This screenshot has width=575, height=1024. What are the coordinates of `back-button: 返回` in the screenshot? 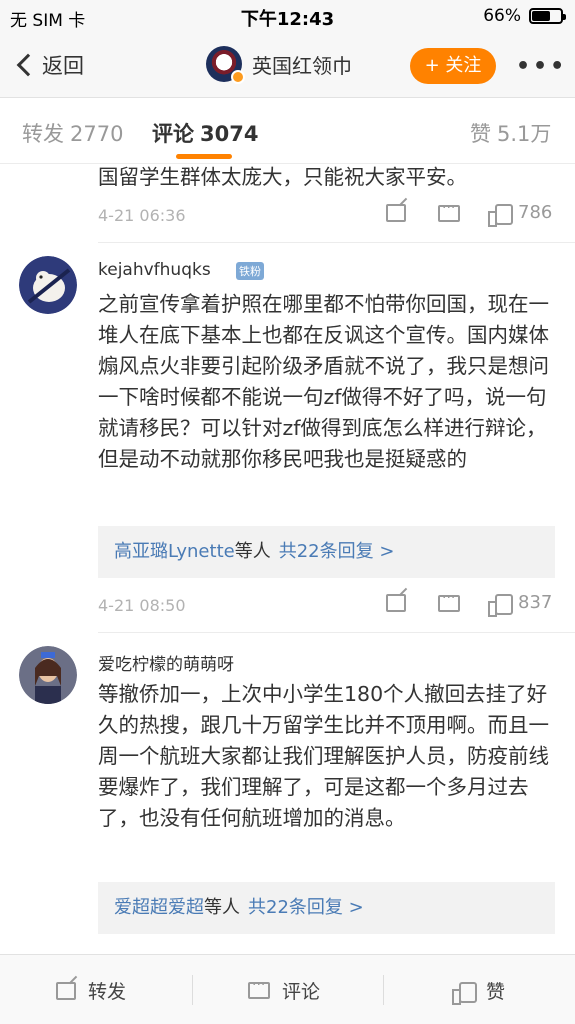 It's located at (49, 65).